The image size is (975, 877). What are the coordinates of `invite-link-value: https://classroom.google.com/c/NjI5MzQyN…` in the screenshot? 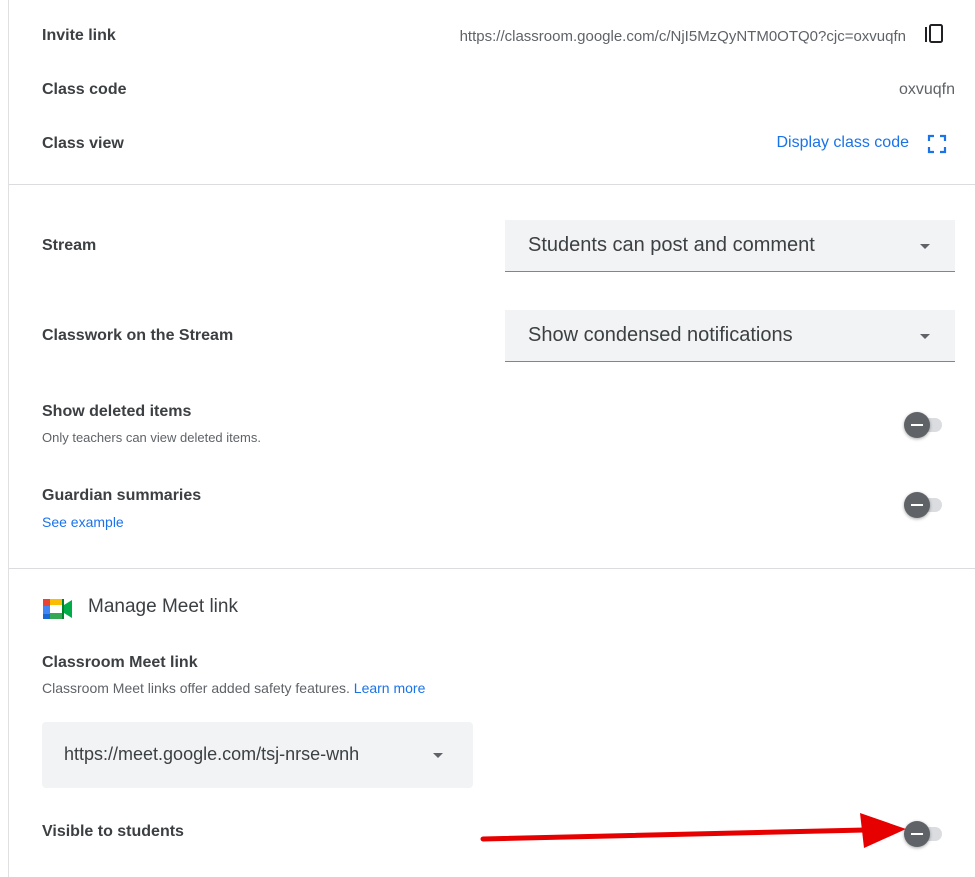 It's located at (682, 36).